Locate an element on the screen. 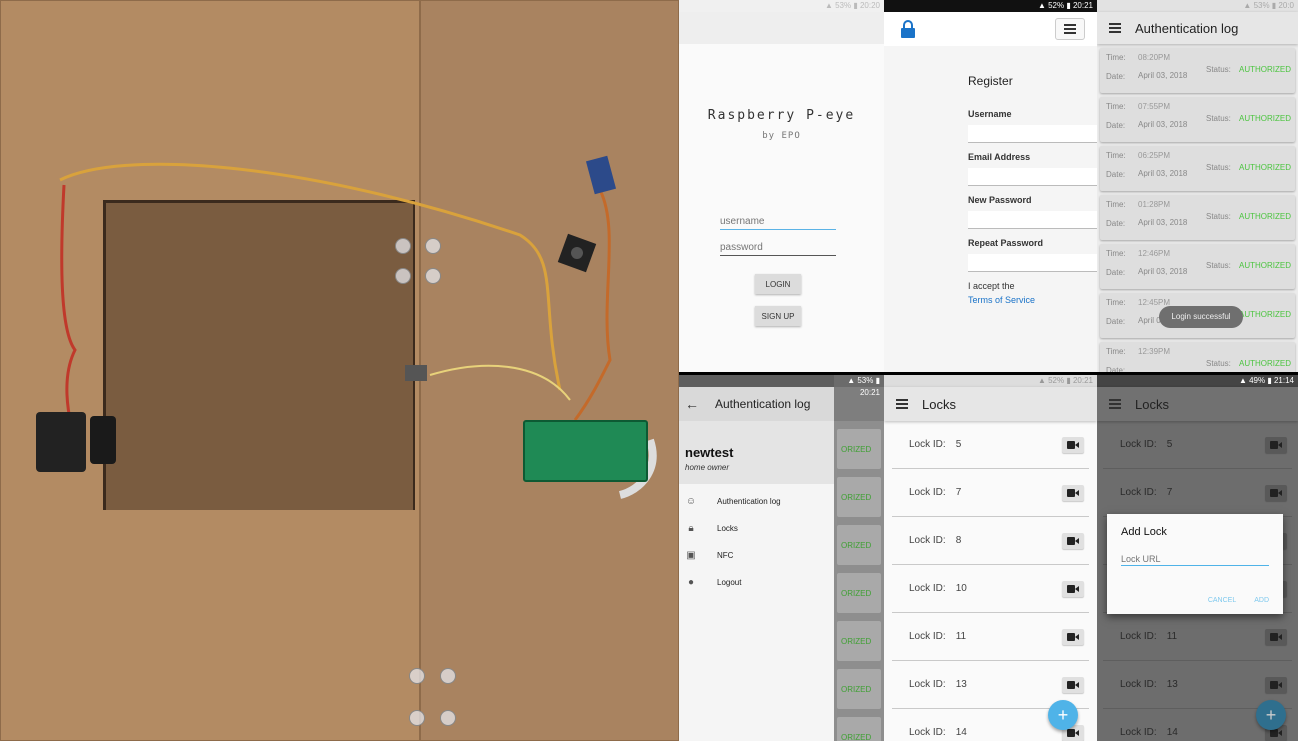  menu-toggle-button is located at coordinates (1070, 29).